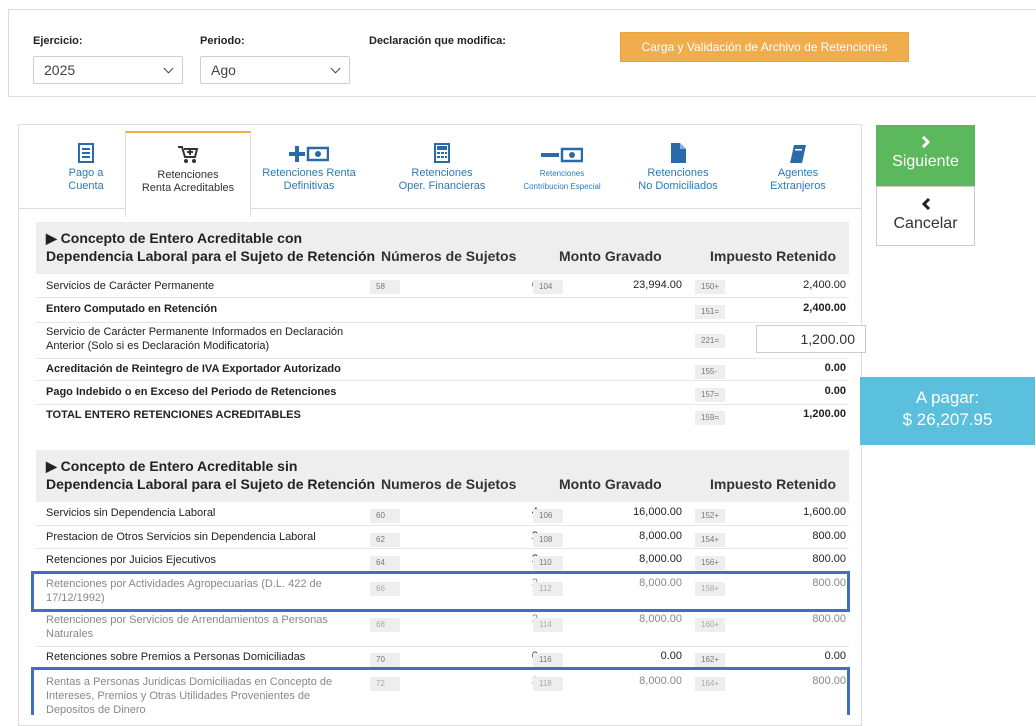 The width and height of the screenshot is (1036, 726). I want to click on impuesto-value: 1,600.00, so click(824, 512).